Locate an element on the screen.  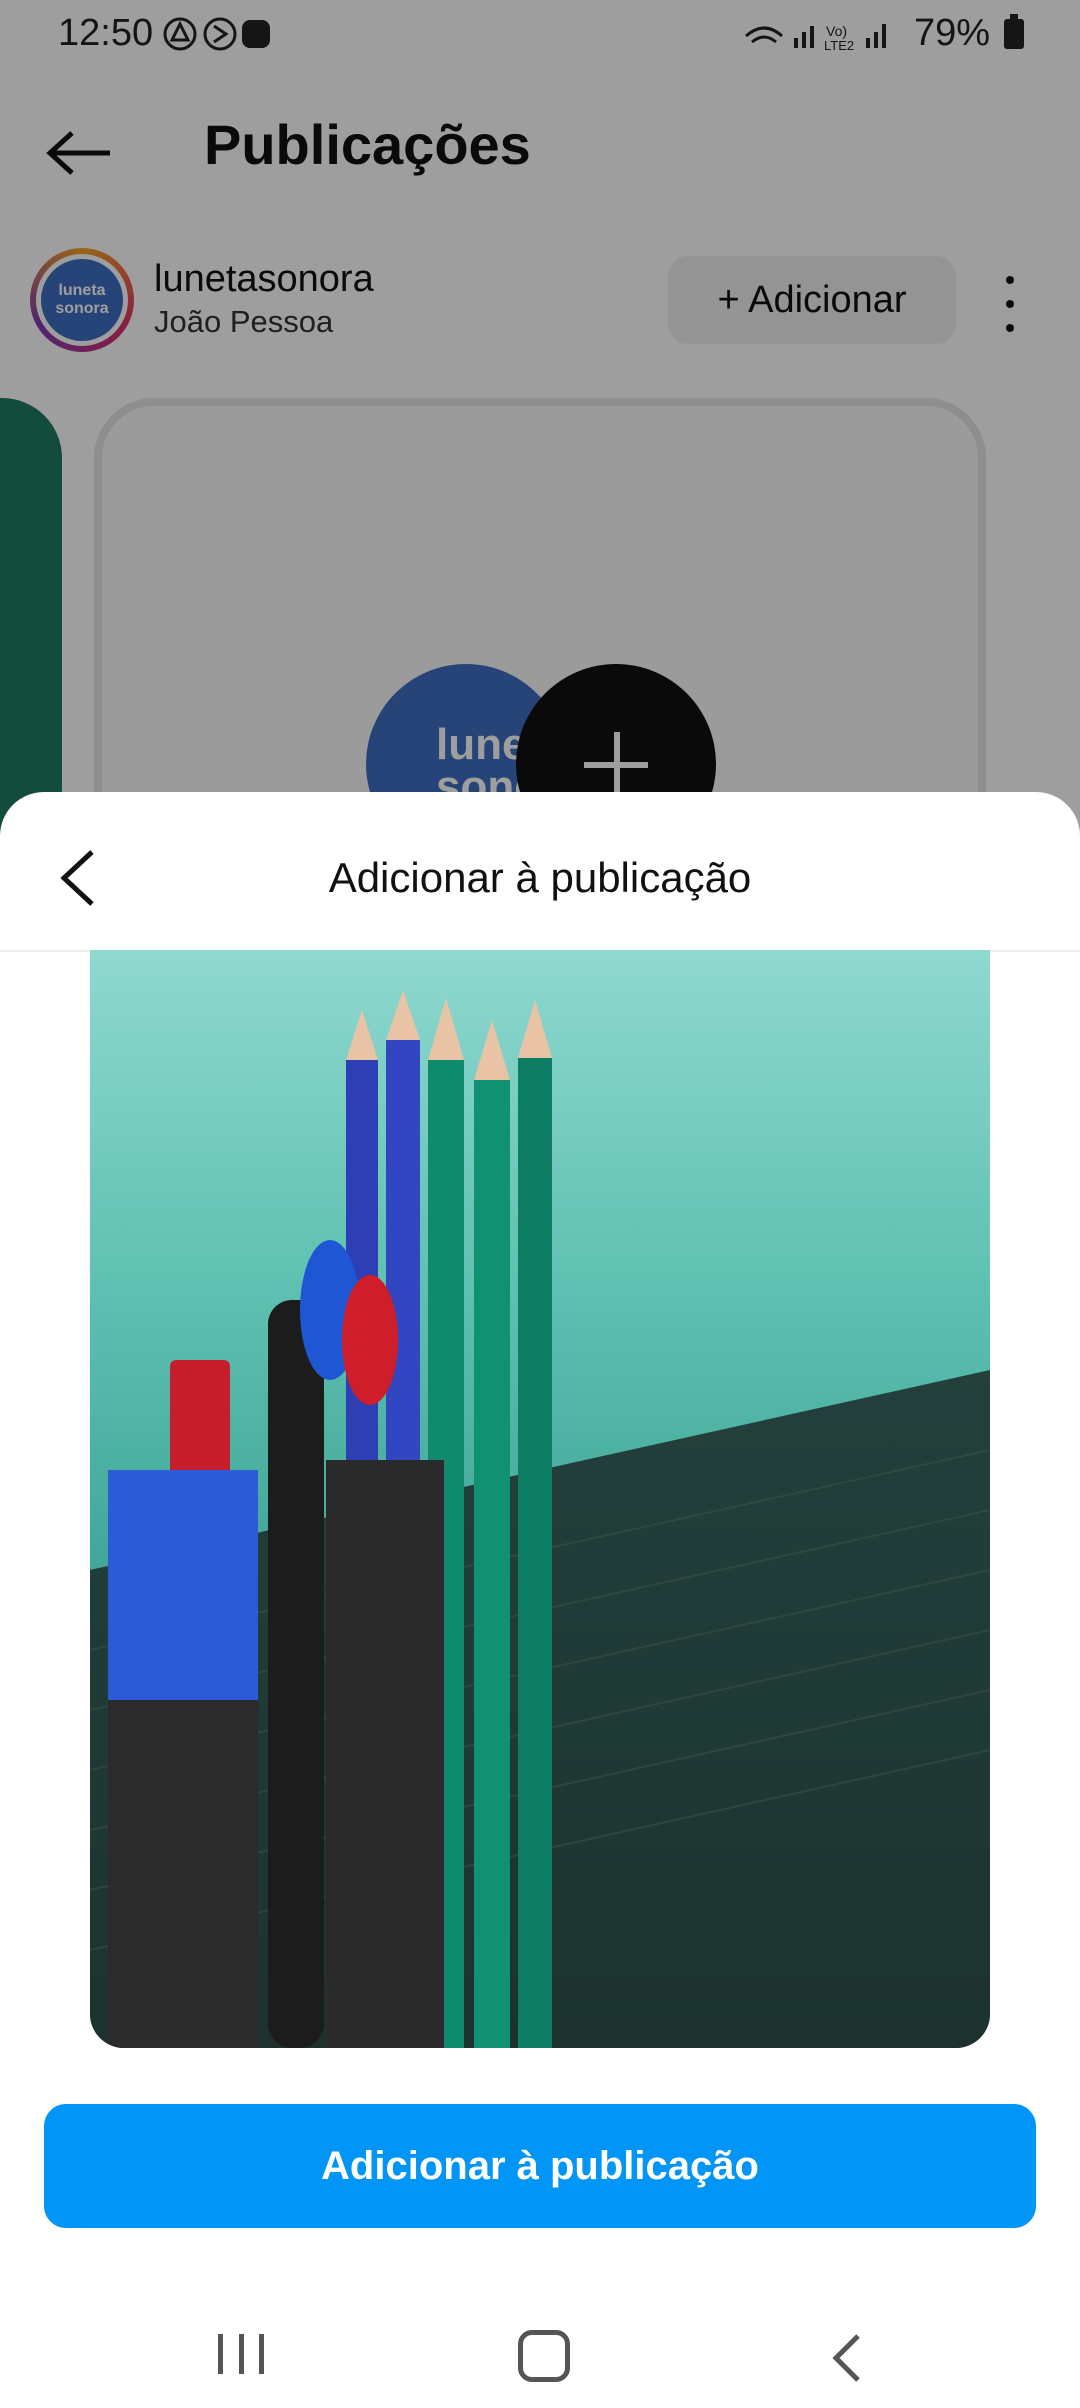
home-icon is located at coordinates (544, 2356).